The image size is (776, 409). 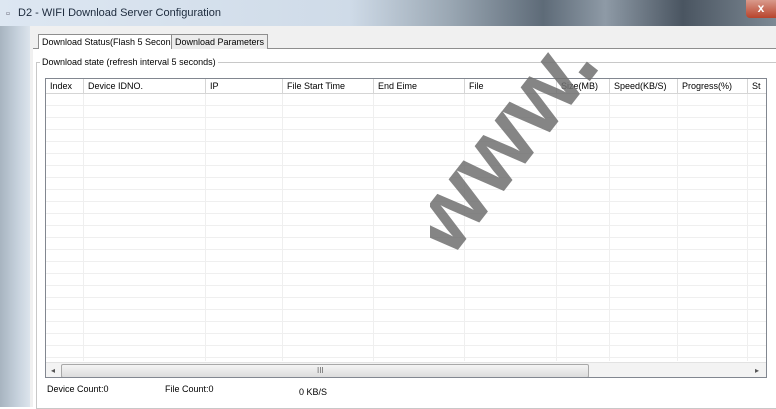 I want to click on horizontal-scrollbar: ◂ III ▸, so click(x=406, y=369).